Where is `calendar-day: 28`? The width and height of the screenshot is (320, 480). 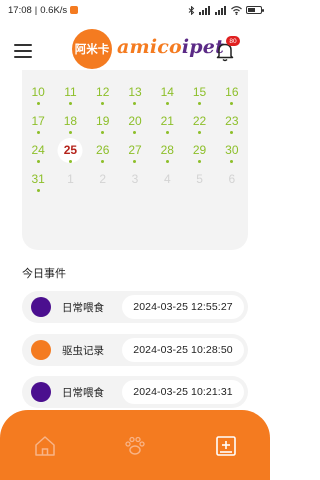
calendar-day: 28 is located at coordinates (167, 152).